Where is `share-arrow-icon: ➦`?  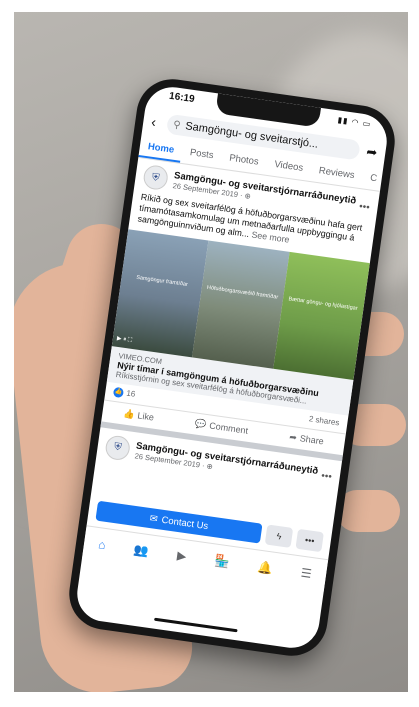
share-arrow-icon: ➦ is located at coordinates (368, 152).